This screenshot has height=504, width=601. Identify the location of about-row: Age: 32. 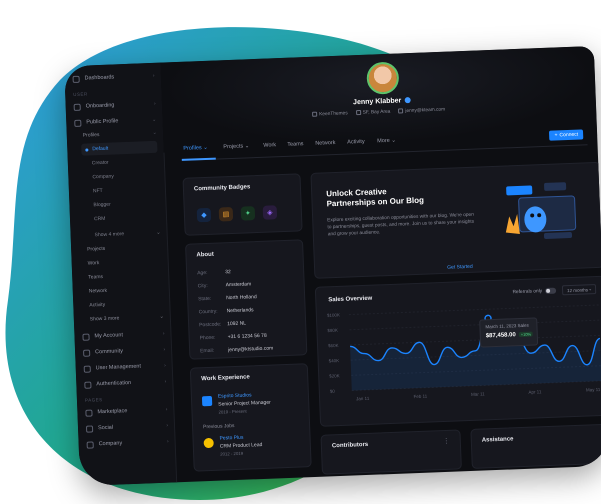
(214, 273).